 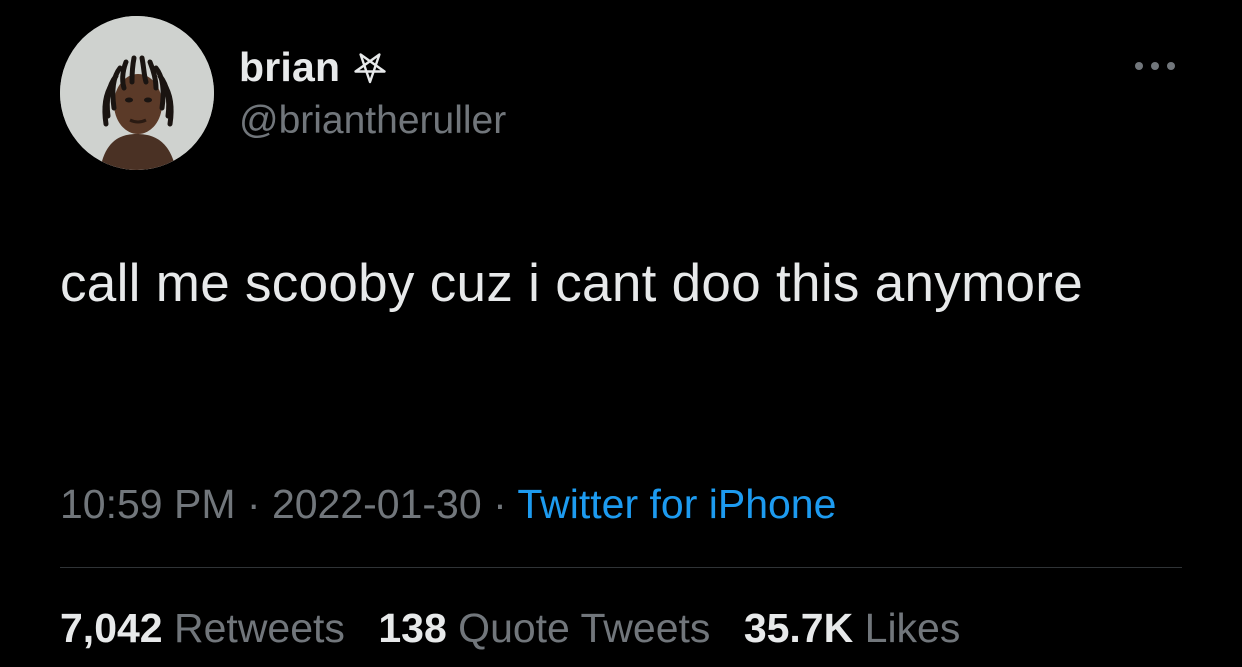 I want to click on retweets-label: Retweets, so click(x=259, y=628).